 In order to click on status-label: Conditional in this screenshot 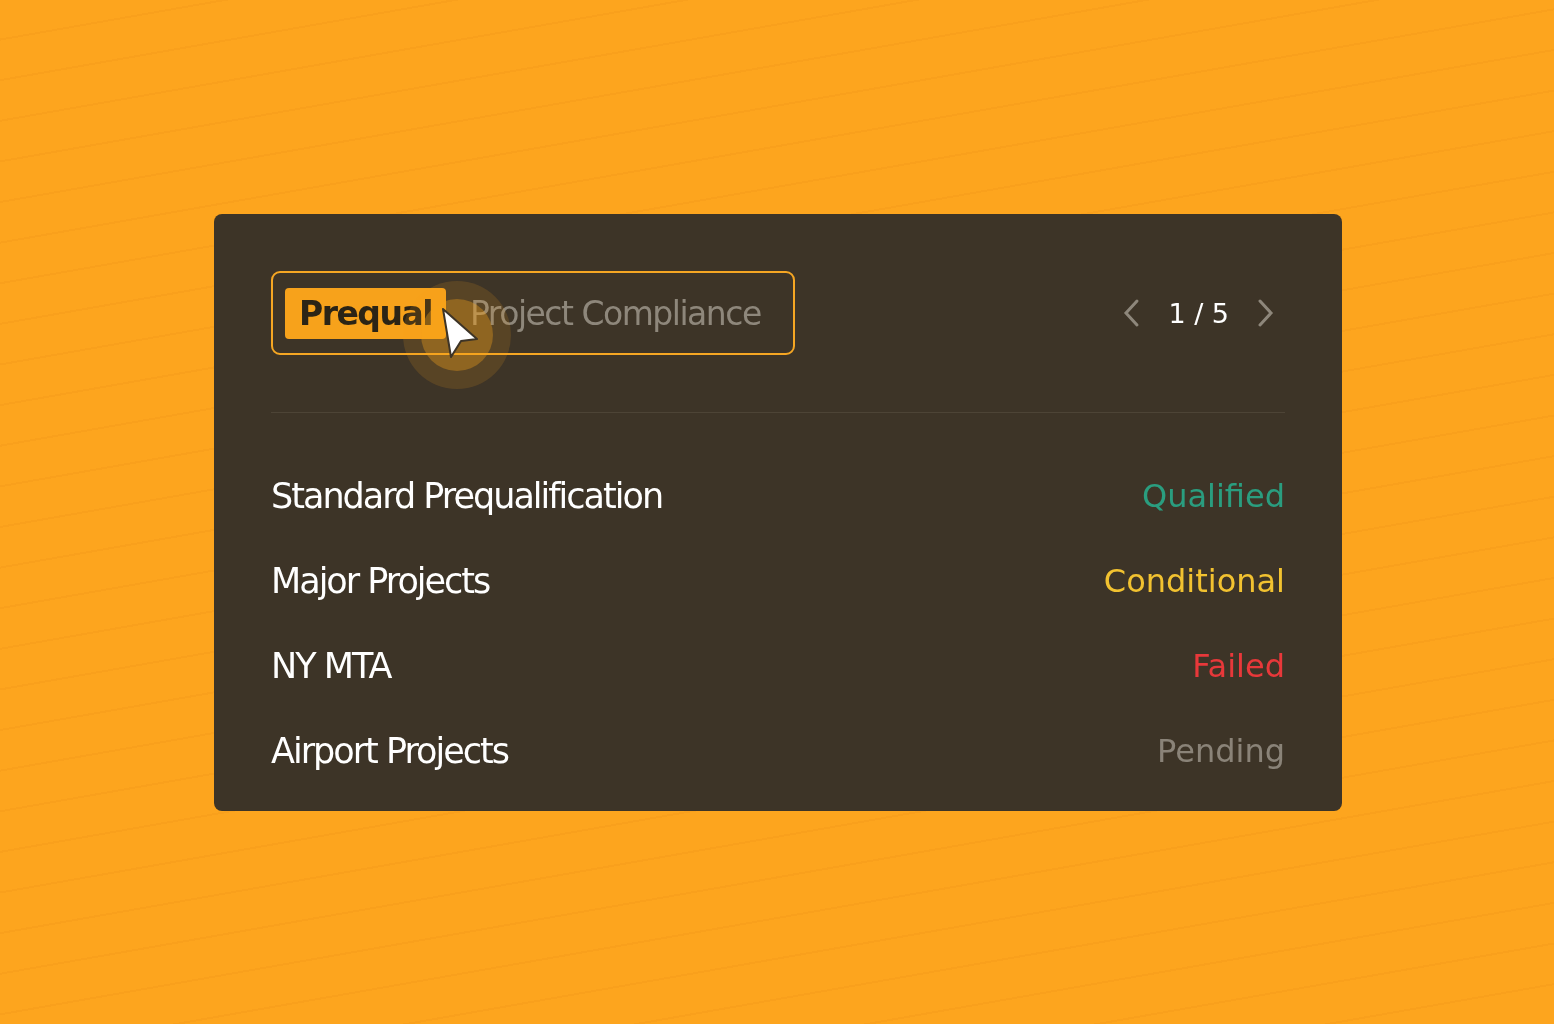, I will do `click(1194, 580)`.